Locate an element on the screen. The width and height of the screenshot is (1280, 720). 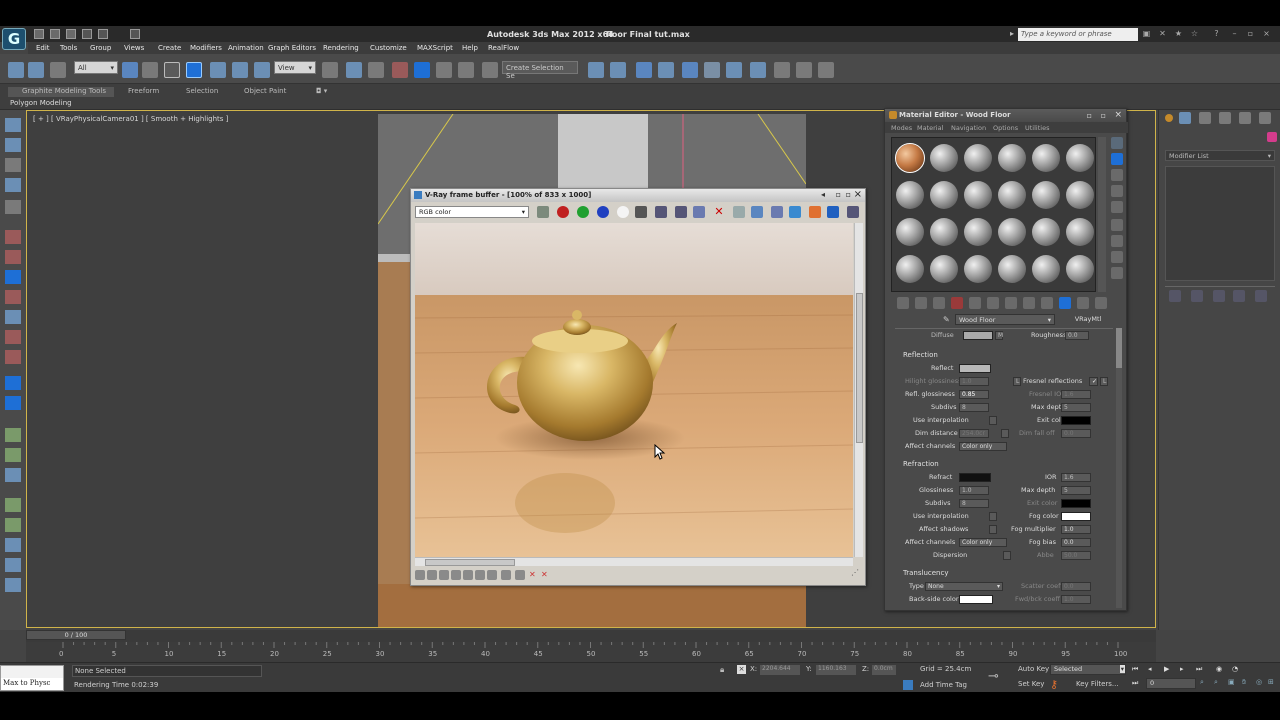
refl-glossiness-field: 0.85 is located at coordinates (974, 394).